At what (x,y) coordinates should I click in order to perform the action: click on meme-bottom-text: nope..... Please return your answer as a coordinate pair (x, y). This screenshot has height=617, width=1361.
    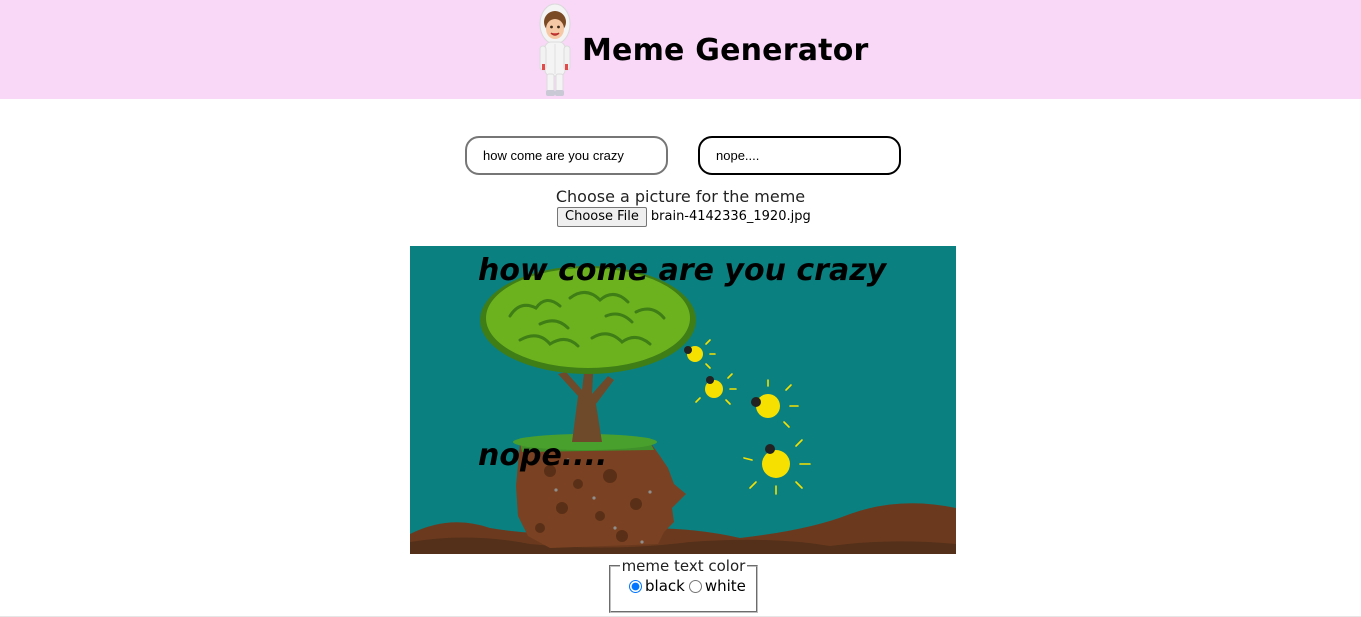
    Looking at the image, I should click on (543, 455).